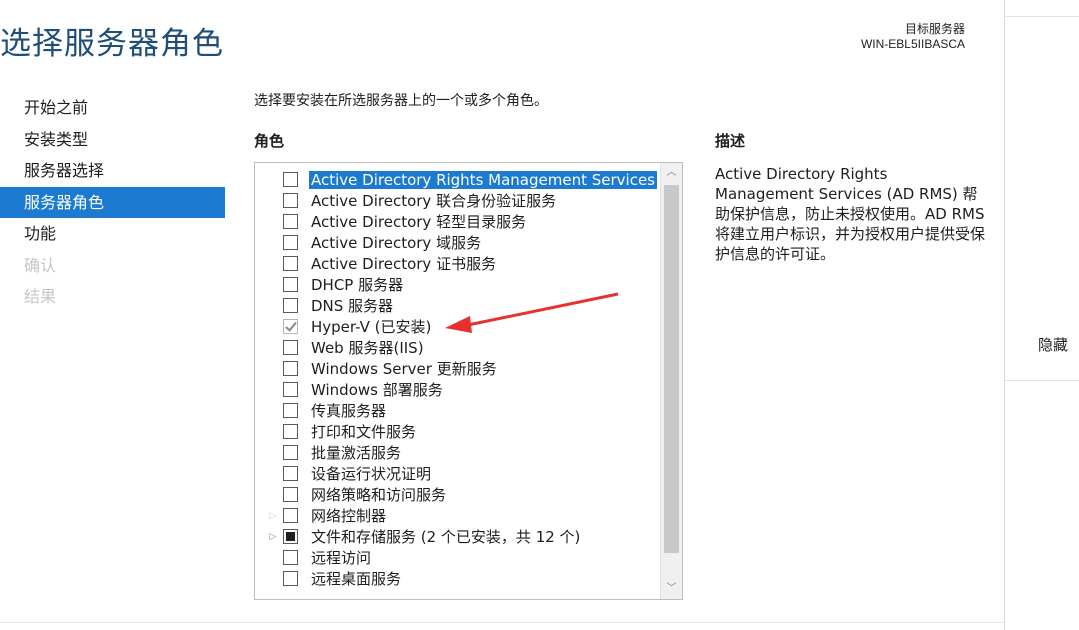 This screenshot has width=1079, height=630. What do you see at coordinates (934, 29) in the screenshot?
I see `target-server-label: 目标服务器` at bounding box center [934, 29].